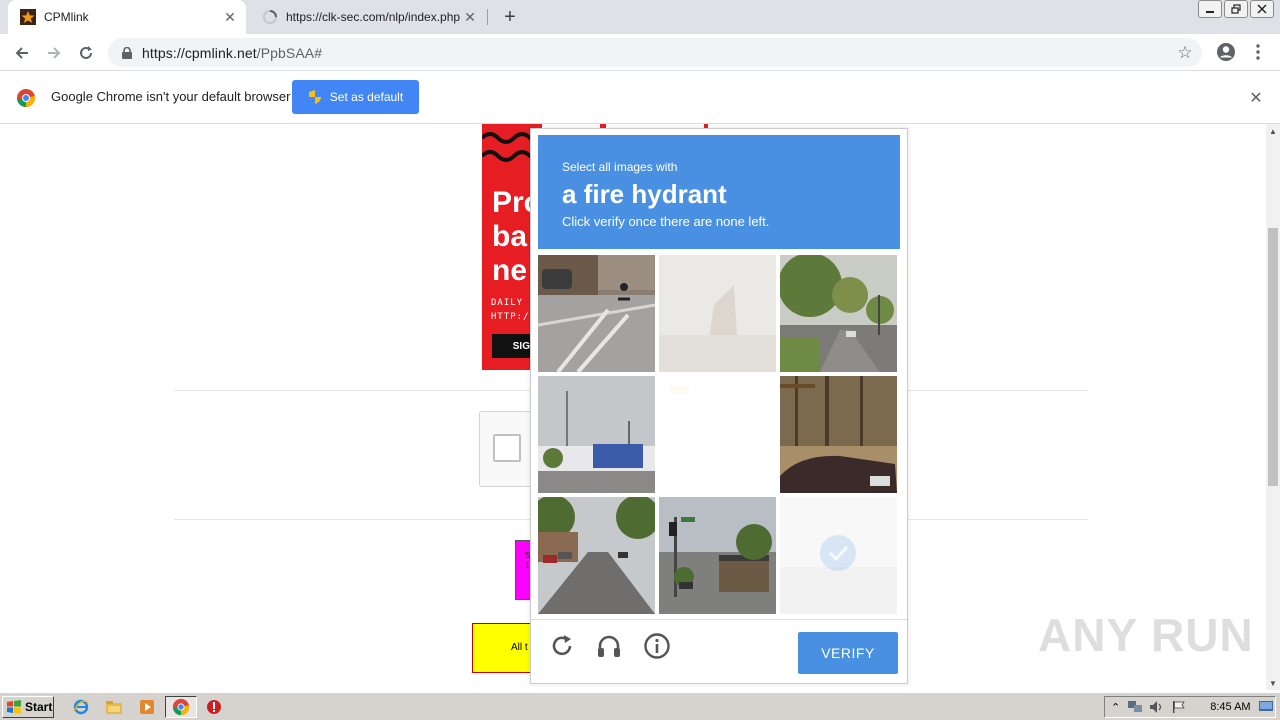 The width and height of the screenshot is (1280, 720). Describe the element at coordinates (1265, 707) in the screenshot. I see `show-desktop-icon` at that location.